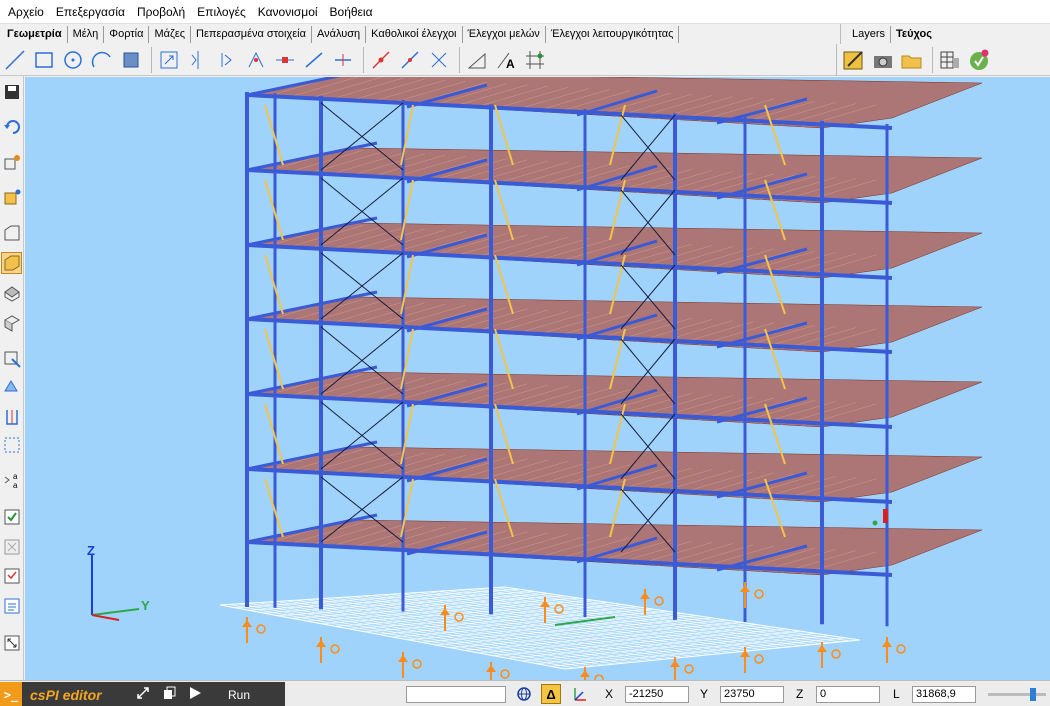 The height and width of the screenshot is (706, 1050). Describe the element at coordinates (11, 127) in the screenshot. I see `undo-icon` at that location.